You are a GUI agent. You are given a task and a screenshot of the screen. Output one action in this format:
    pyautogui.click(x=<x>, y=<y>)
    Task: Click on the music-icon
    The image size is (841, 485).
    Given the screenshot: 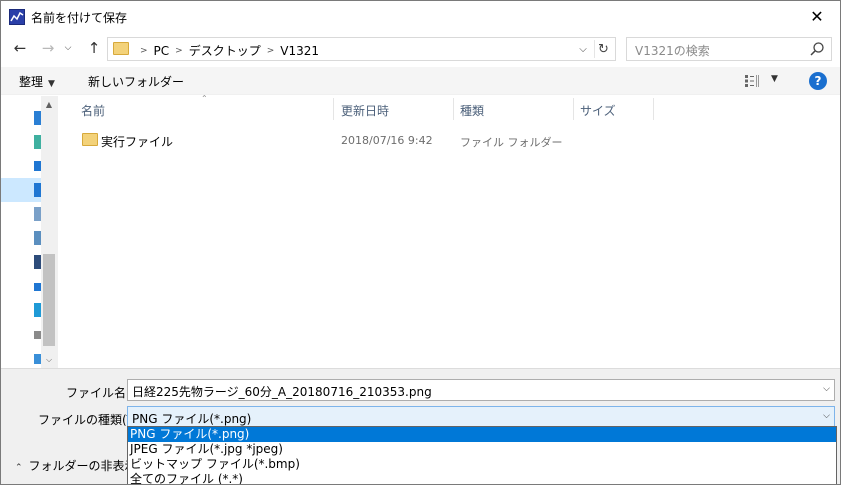 What is the action you would take?
    pyautogui.click(x=37, y=287)
    